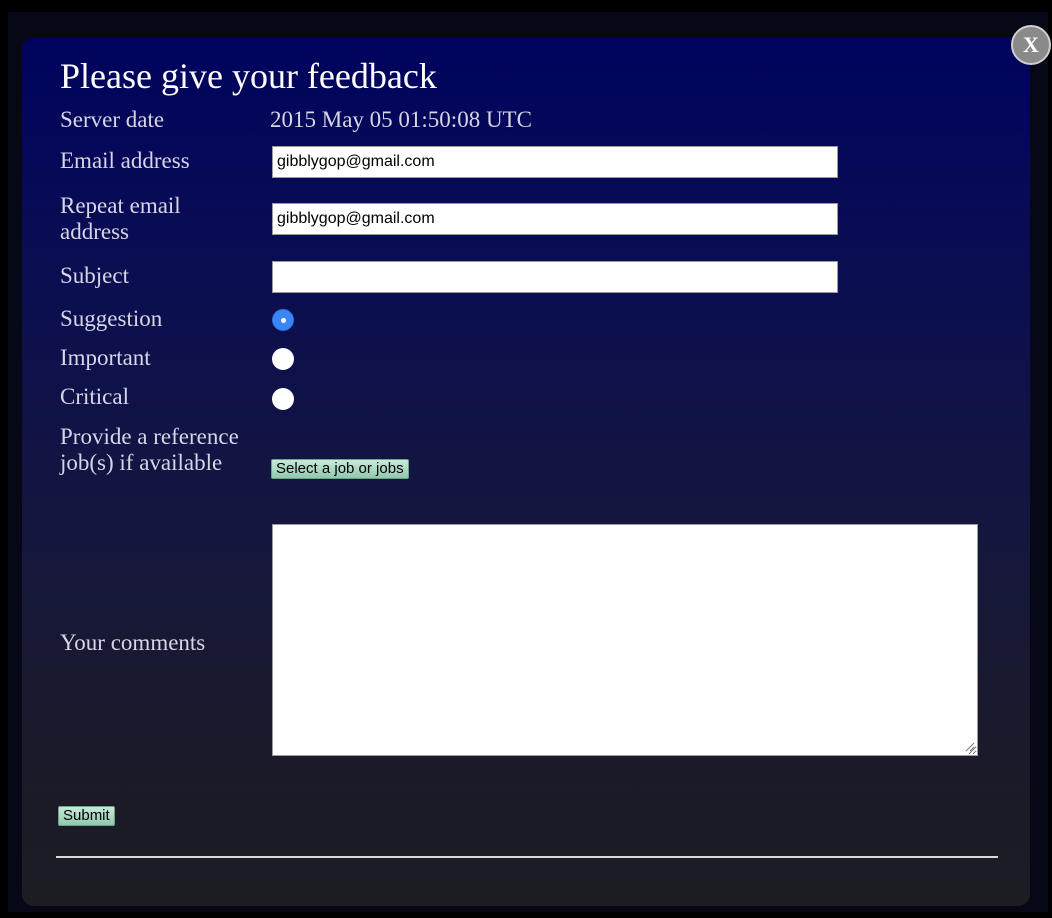  Describe the element at coordinates (283, 359) in the screenshot. I see `radio-important` at that location.